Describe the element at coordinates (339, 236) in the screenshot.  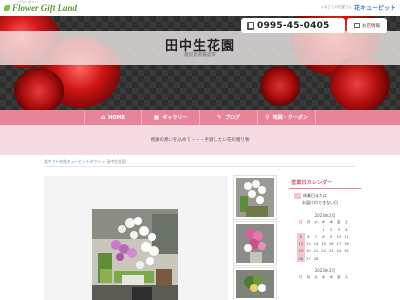
I see `calendar-day: 10` at that location.